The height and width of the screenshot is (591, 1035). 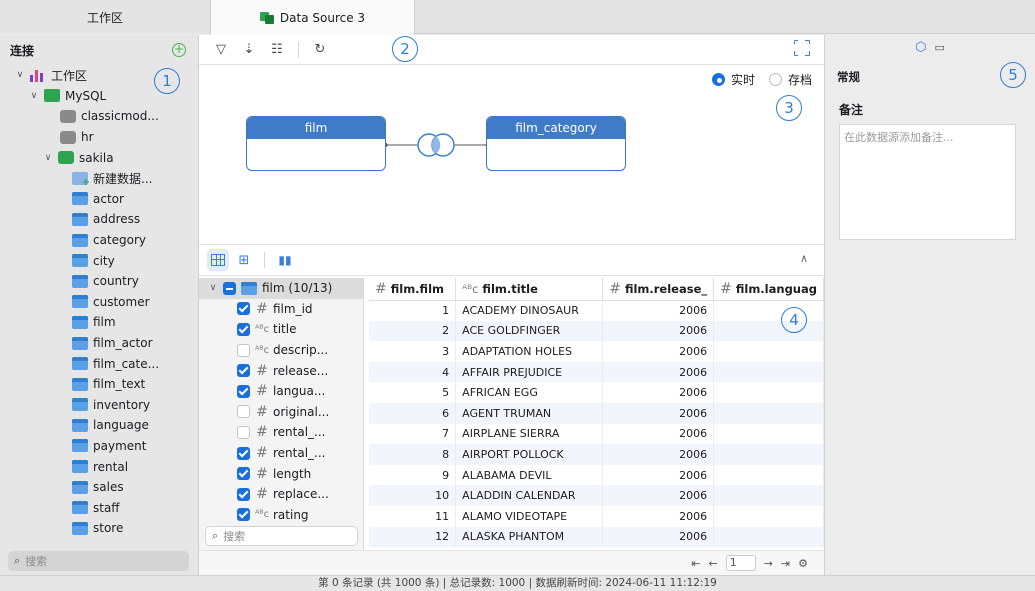 What do you see at coordinates (234, 536) in the screenshot?
I see `search-placeholder: 搜索` at bounding box center [234, 536].